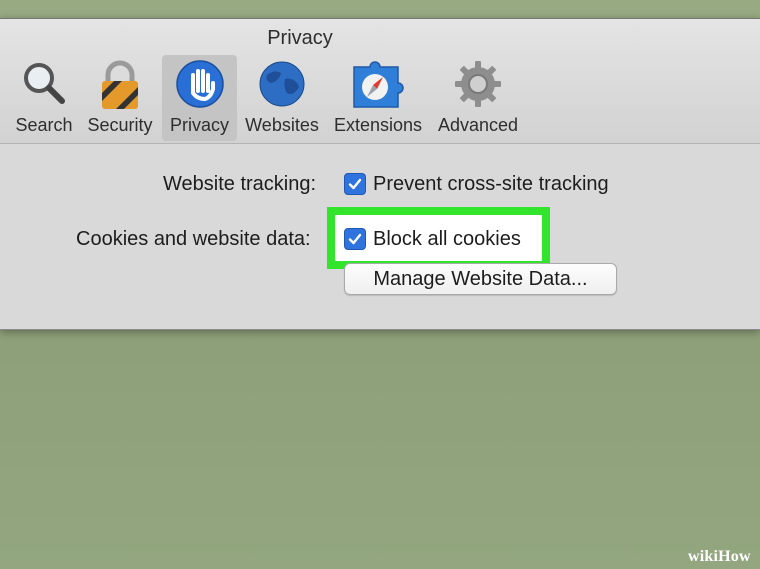 The image size is (760, 569). What do you see at coordinates (447, 239) in the screenshot?
I see `block-cookies-label: Block all cookies` at bounding box center [447, 239].